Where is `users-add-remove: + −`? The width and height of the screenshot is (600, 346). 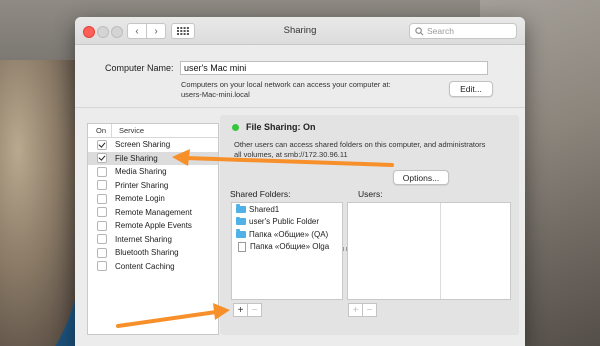
users-add-remove: + − is located at coordinates (362, 310).